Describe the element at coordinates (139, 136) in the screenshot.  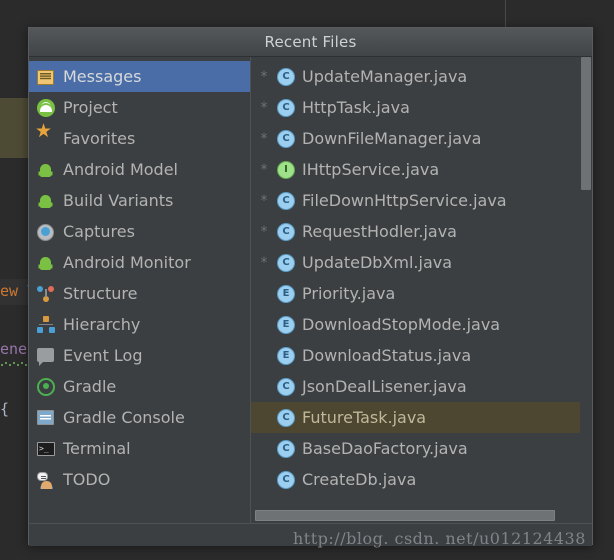
I see `tool-window-item-favorites: ★ Favorites` at that location.